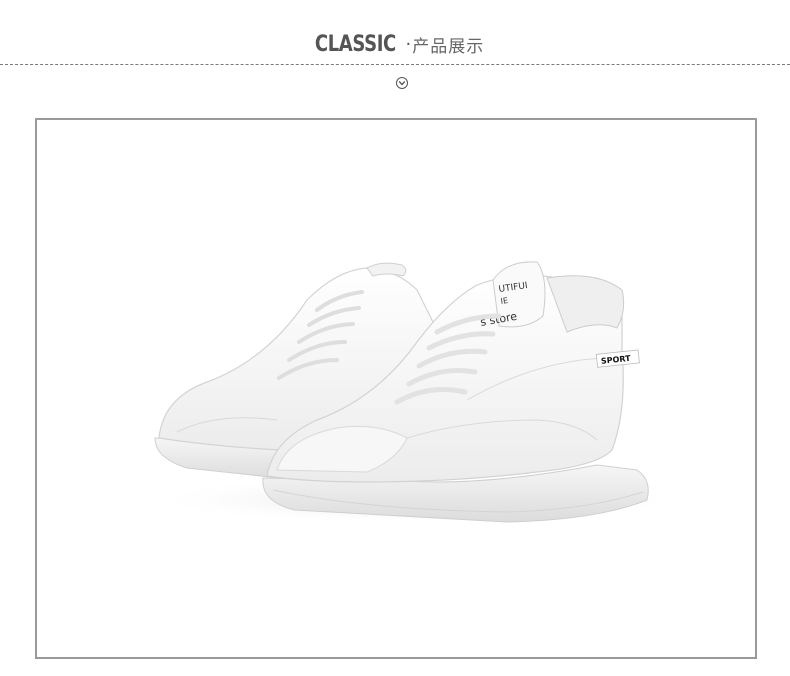 Image resolution: width=790 pixels, height=676 pixels. I want to click on title-english: CLASSIC, so click(355, 44).